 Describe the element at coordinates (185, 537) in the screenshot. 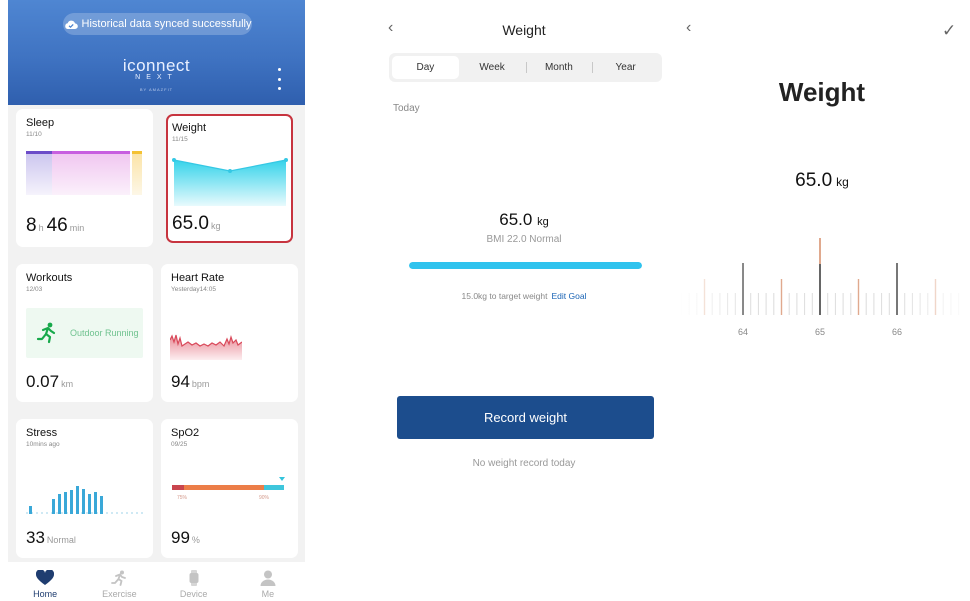

I see `spo2-value: 99%` at that location.